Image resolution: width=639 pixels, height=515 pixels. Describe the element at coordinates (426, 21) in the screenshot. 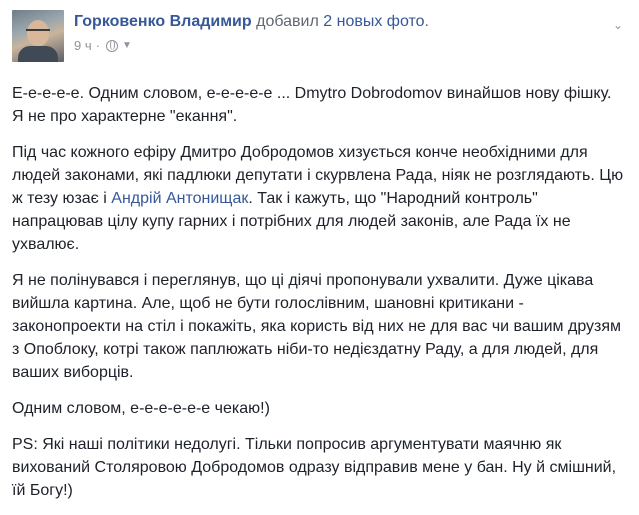

I see `post-action-suffix: .` at that location.